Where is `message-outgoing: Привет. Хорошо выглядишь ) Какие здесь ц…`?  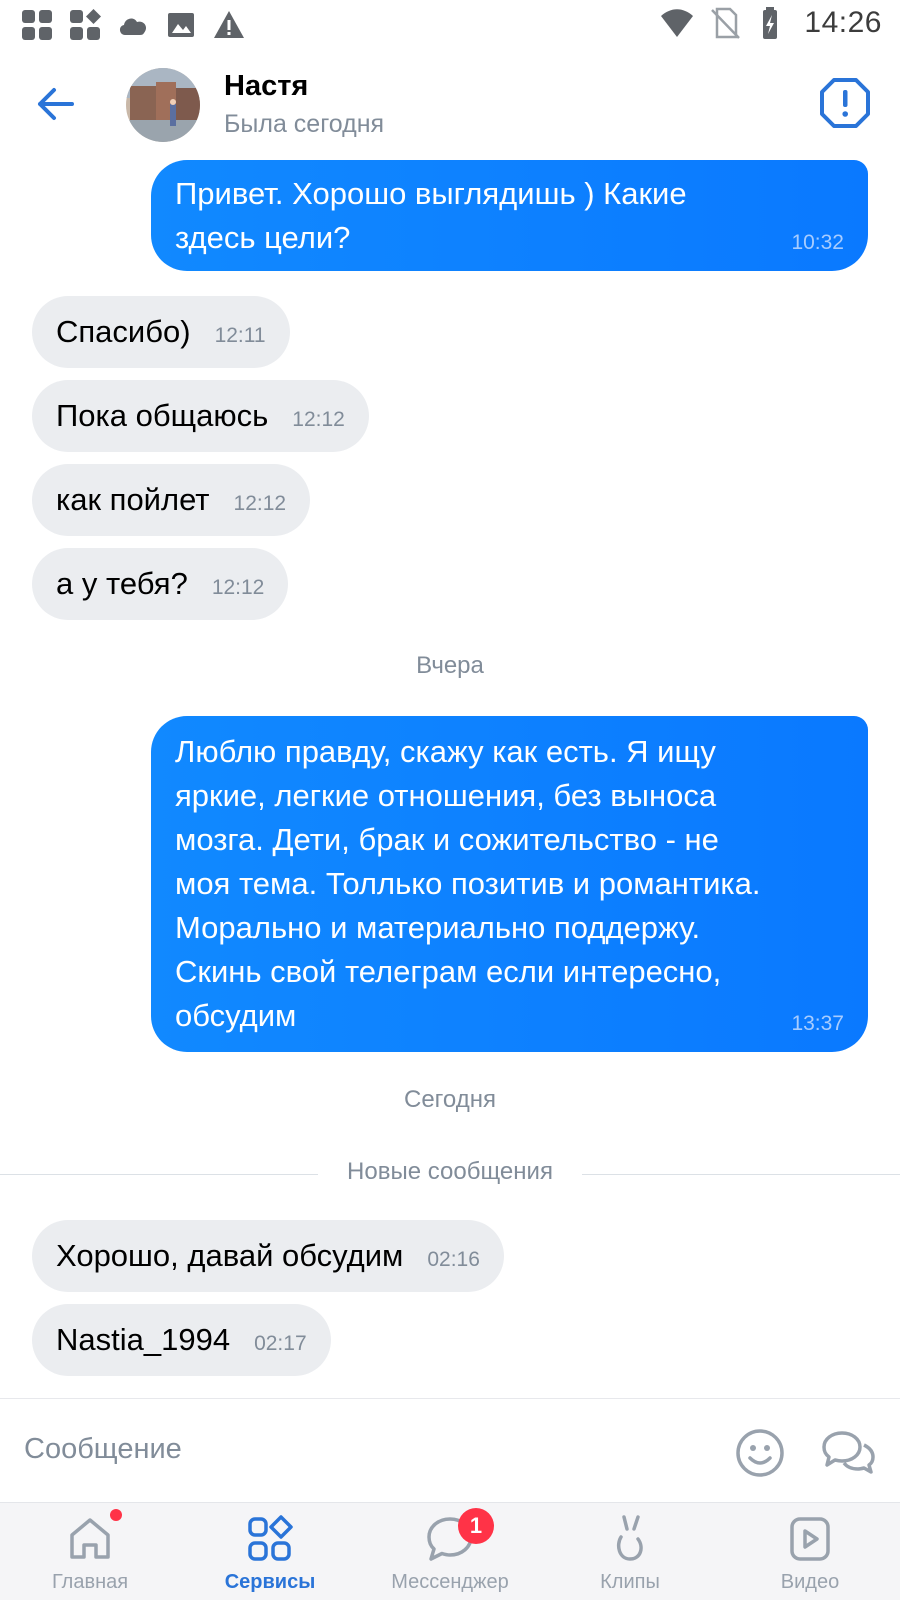 message-outgoing: Привет. Хорошо выглядишь ) Какие здесь ц… is located at coordinates (509, 215).